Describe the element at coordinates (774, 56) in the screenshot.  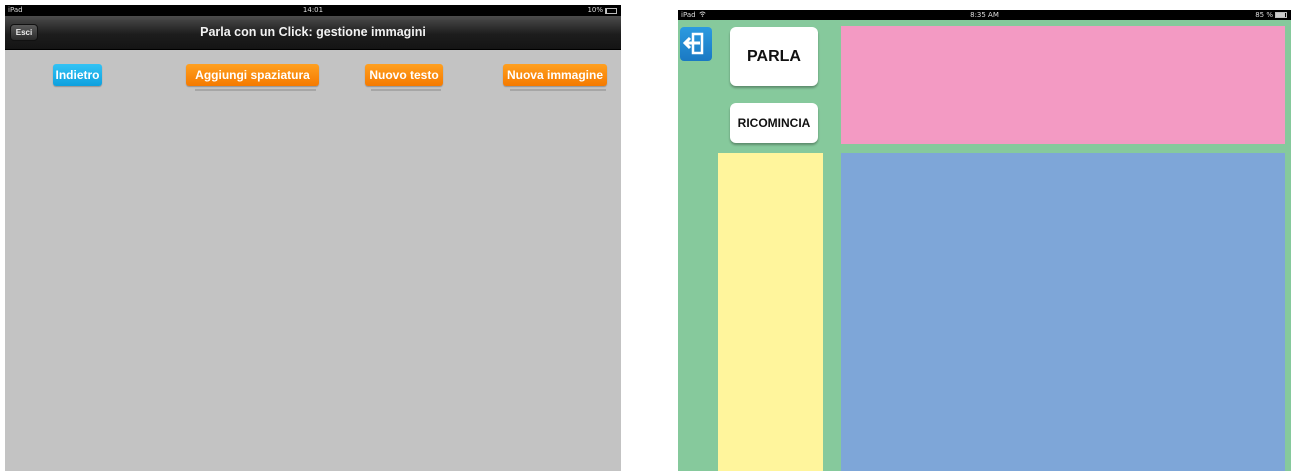
I see `speak-button: PARLA` at that location.